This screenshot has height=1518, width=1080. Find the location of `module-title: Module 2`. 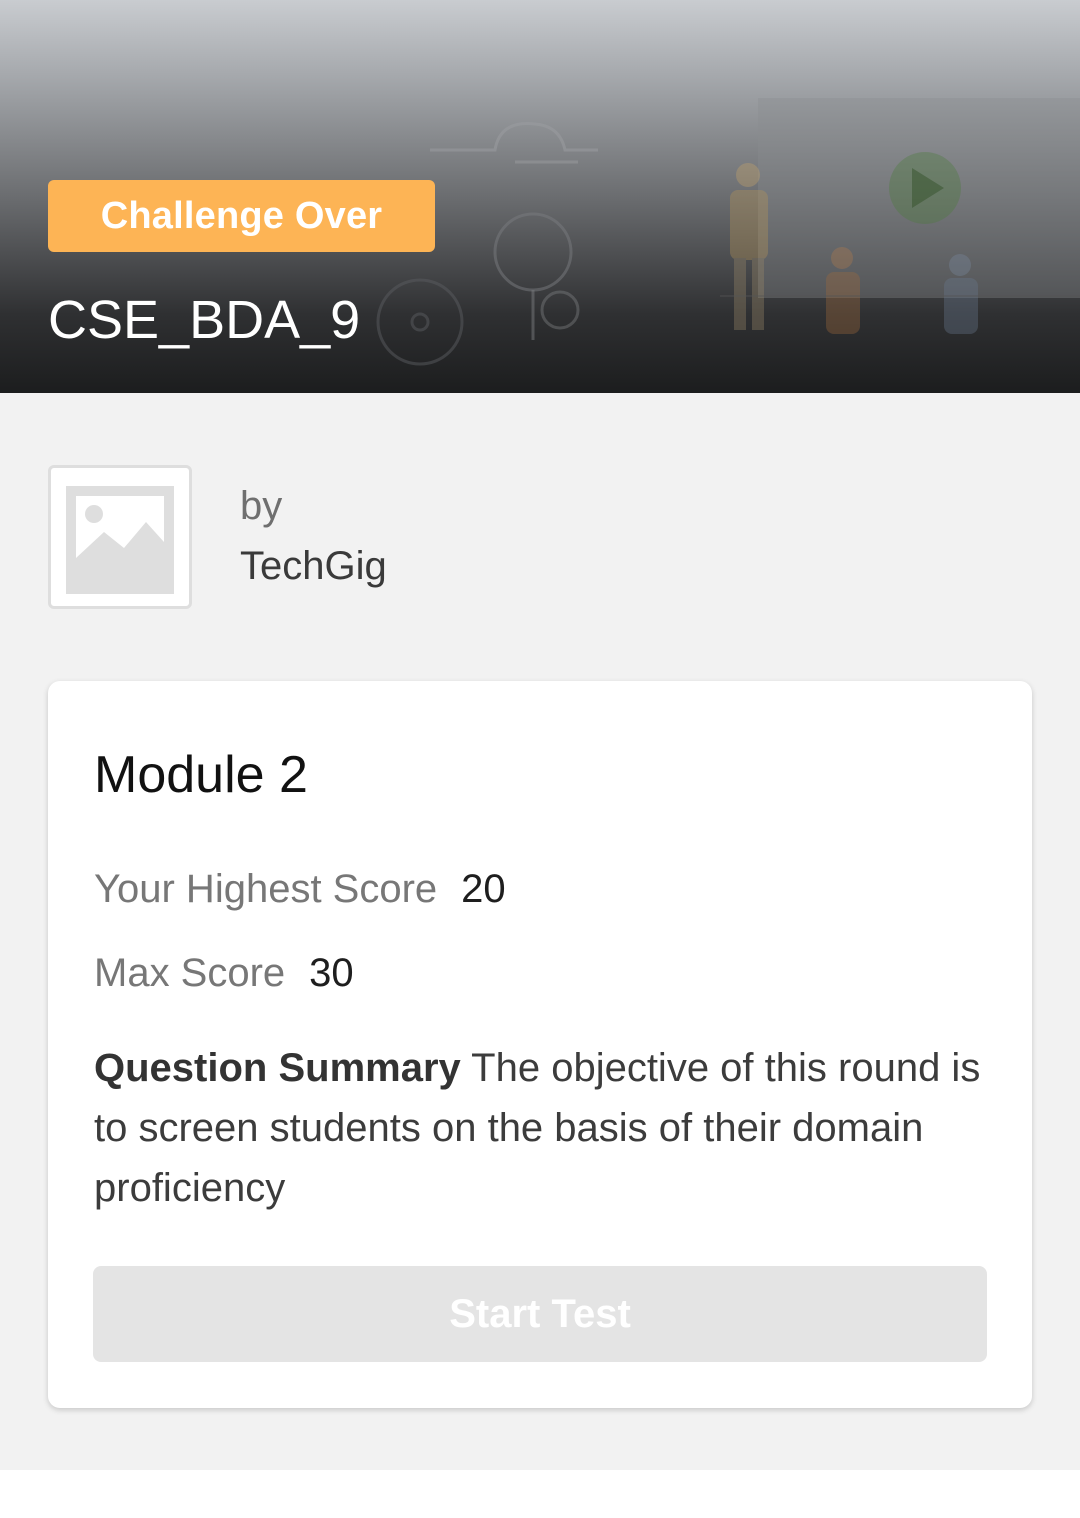

module-title: Module 2 is located at coordinates (201, 775).